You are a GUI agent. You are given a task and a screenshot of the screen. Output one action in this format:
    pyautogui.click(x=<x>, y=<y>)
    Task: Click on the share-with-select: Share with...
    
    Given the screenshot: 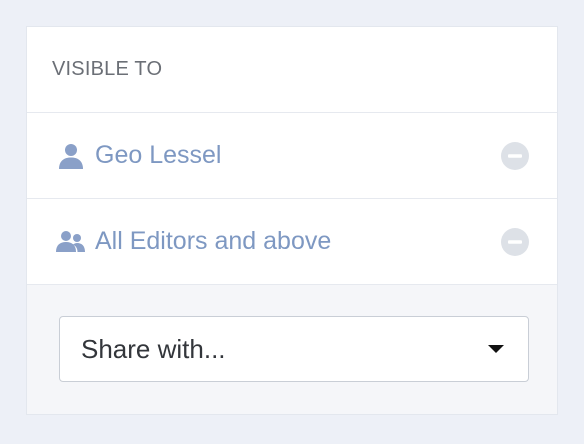 What is the action you would take?
    pyautogui.click(x=294, y=349)
    